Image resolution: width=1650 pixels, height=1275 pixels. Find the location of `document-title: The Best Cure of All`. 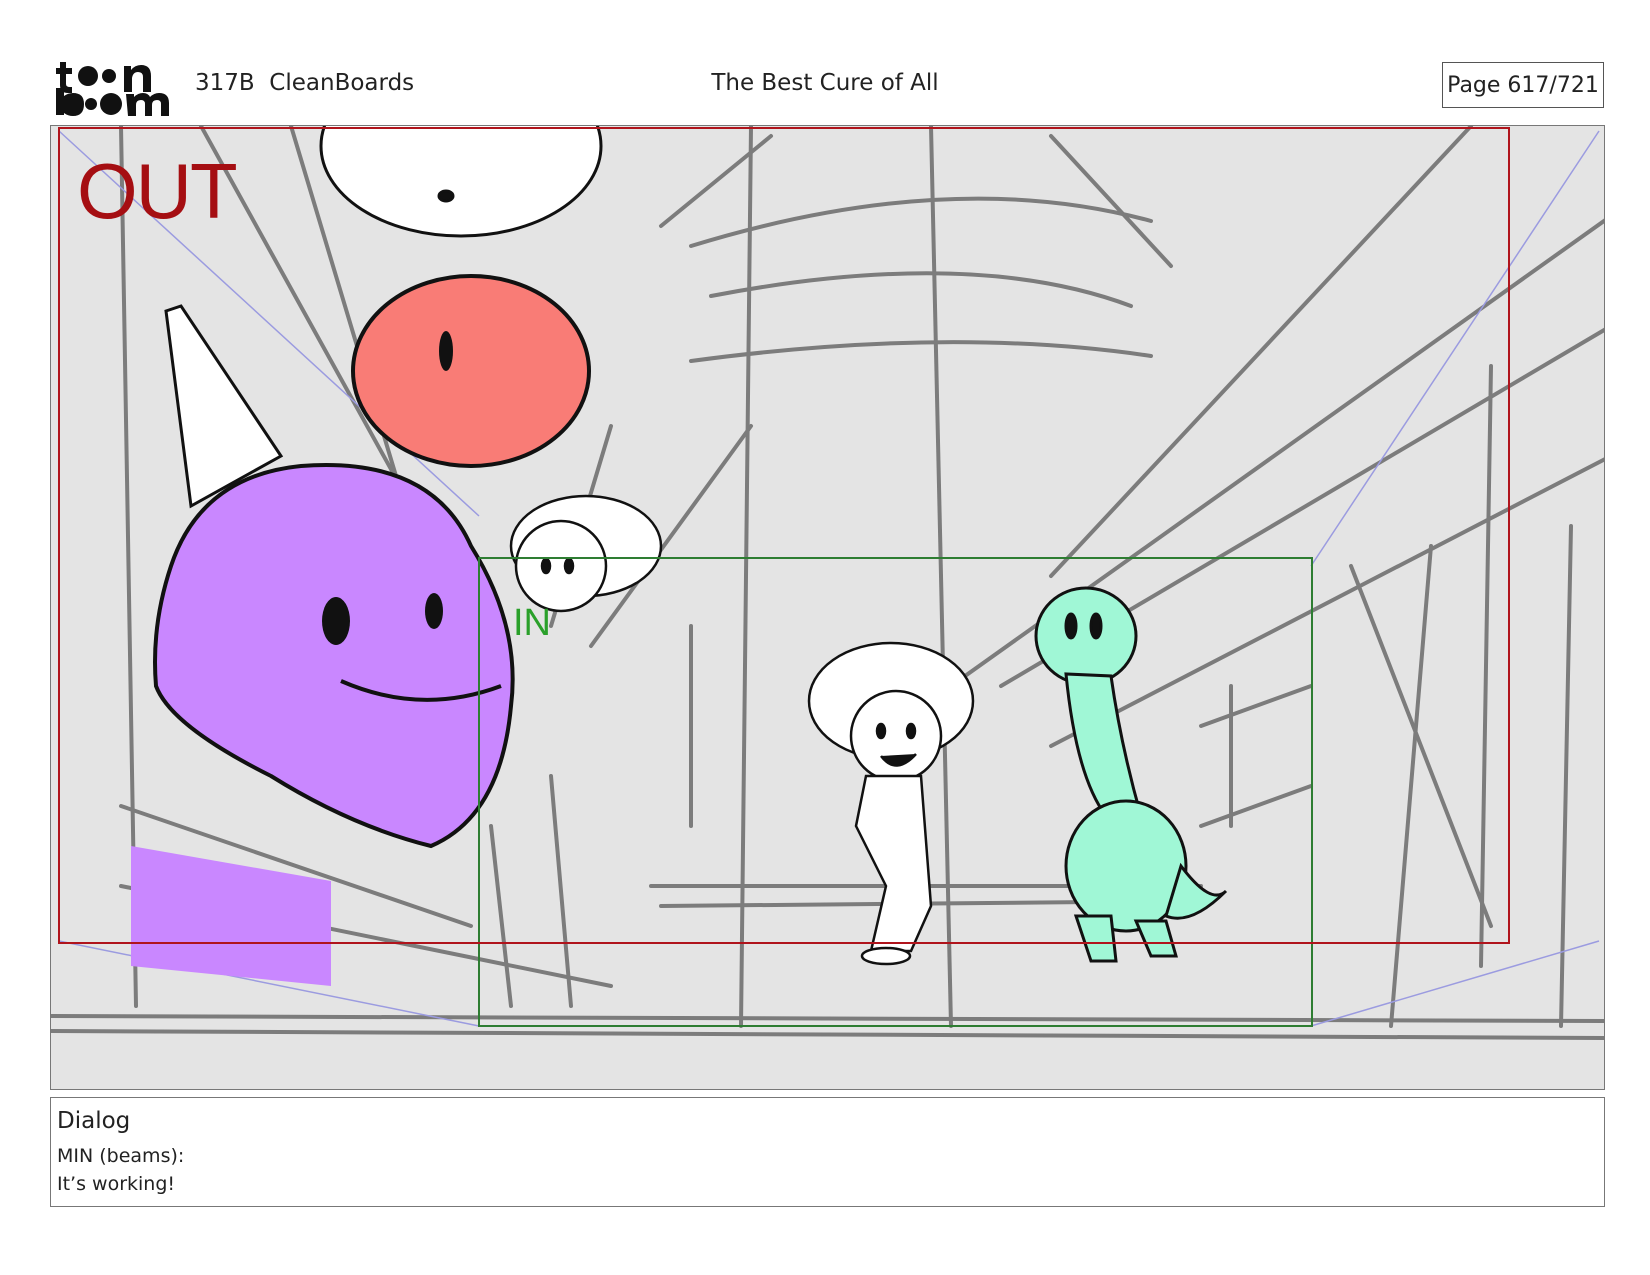

document-title: The Best Cure of All is located at coordinates (825, 83).